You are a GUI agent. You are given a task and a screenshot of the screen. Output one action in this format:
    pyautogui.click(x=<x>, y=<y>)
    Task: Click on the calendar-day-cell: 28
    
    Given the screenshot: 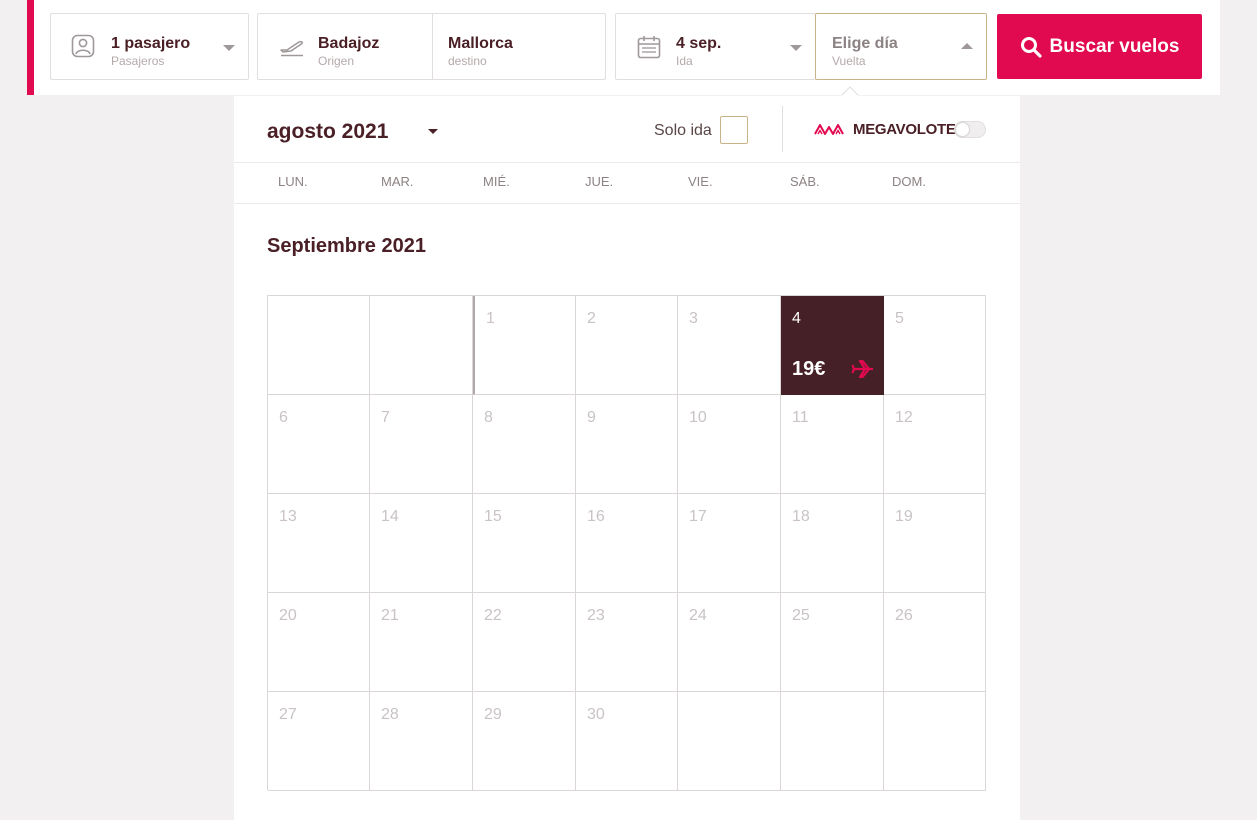 What is the action you would take?
    pyautogui.click(x=421, y=741)
    